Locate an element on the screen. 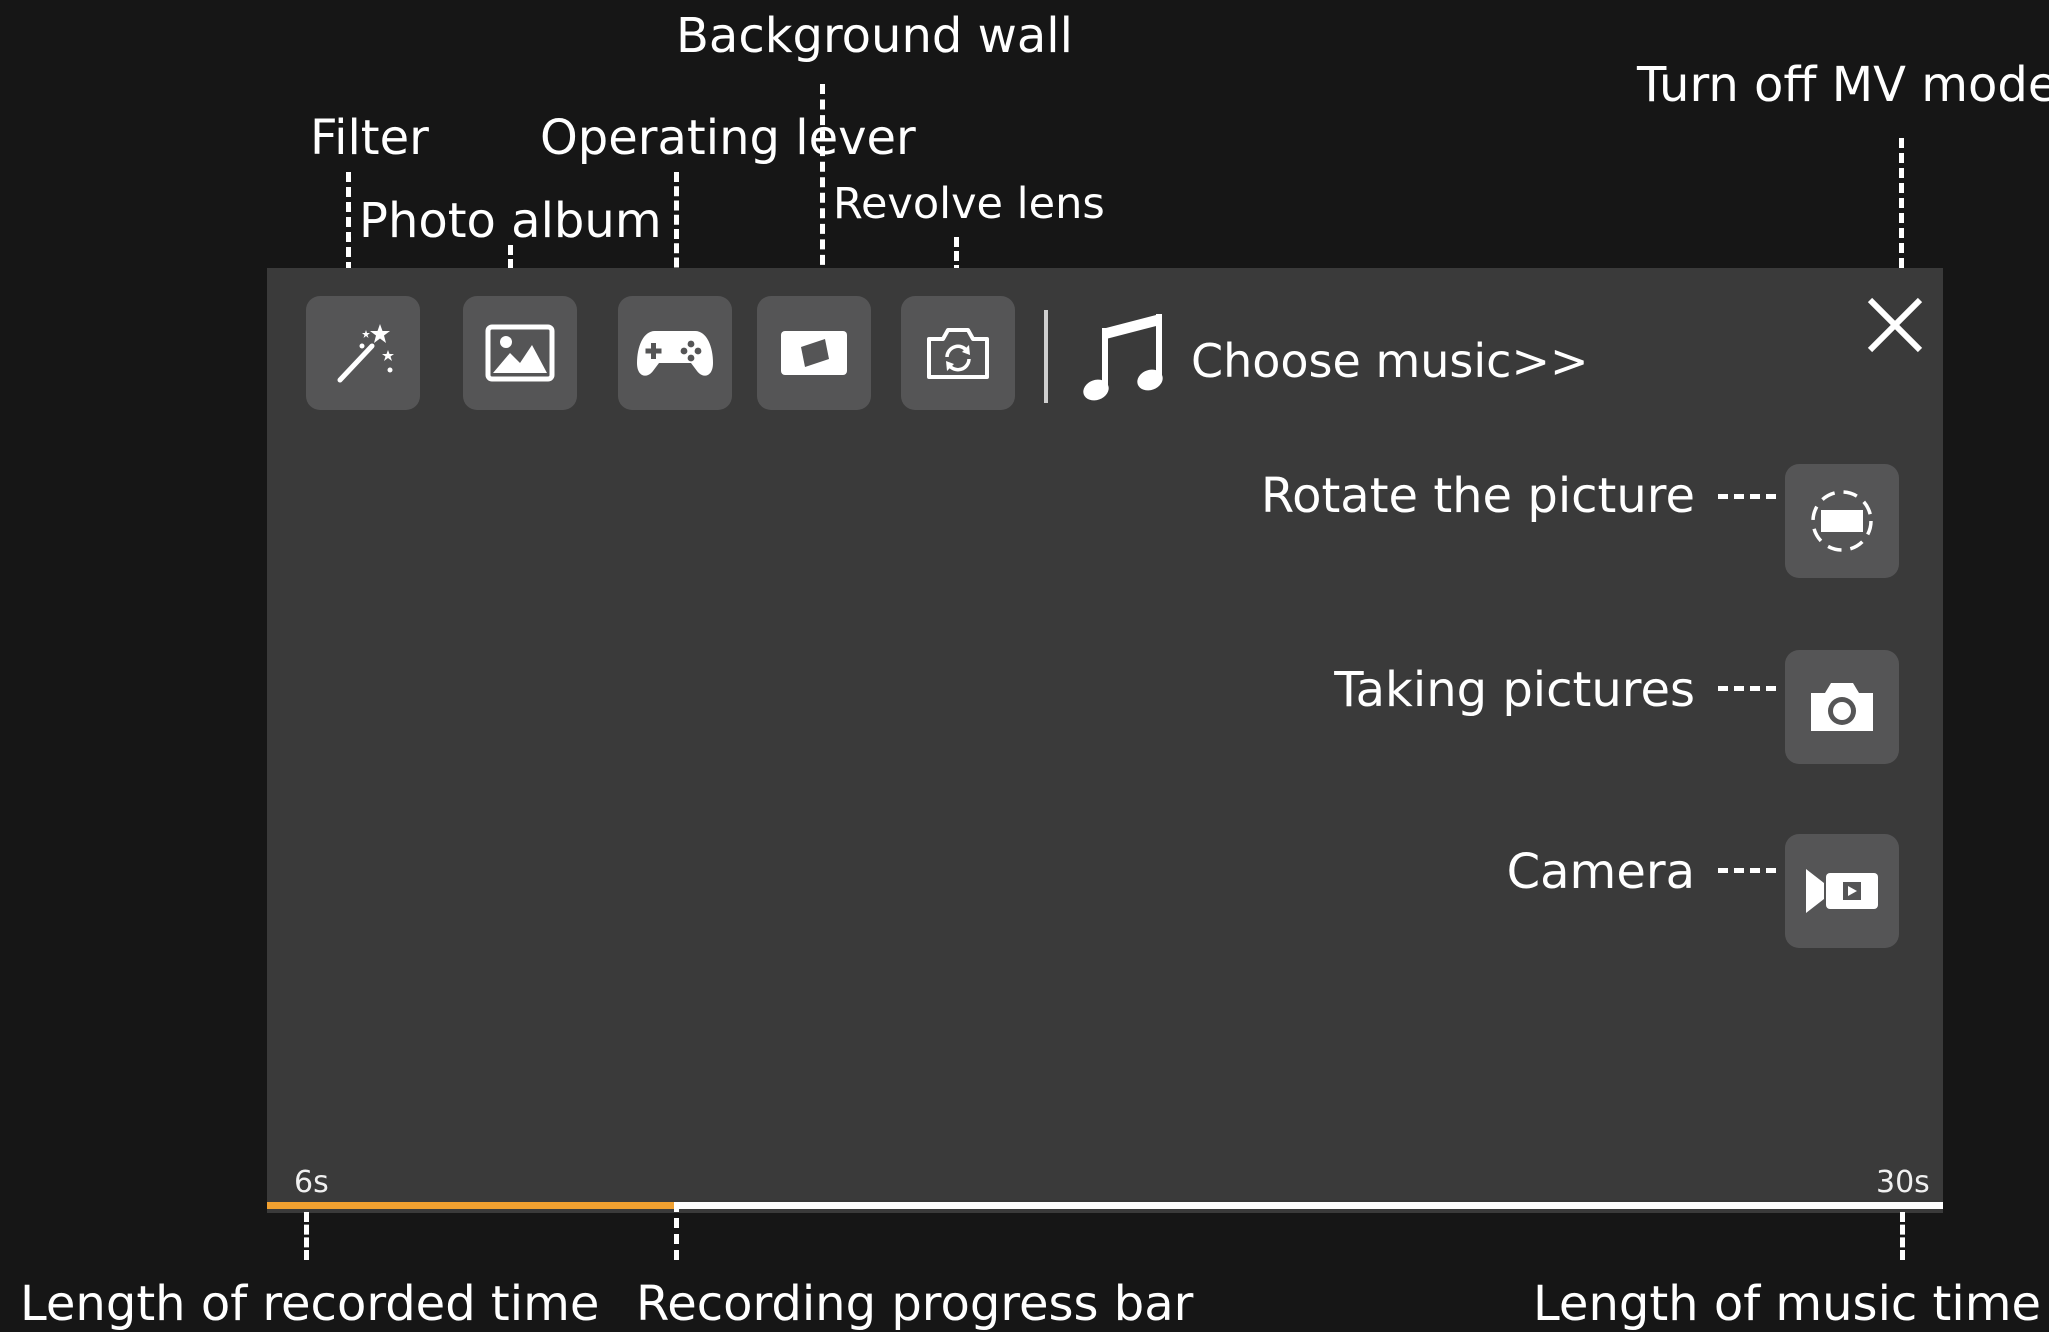 Image resolution: width=2049 pixels, height=1332 pixels. leader-line-camera is located at coordinates (1747, 870).